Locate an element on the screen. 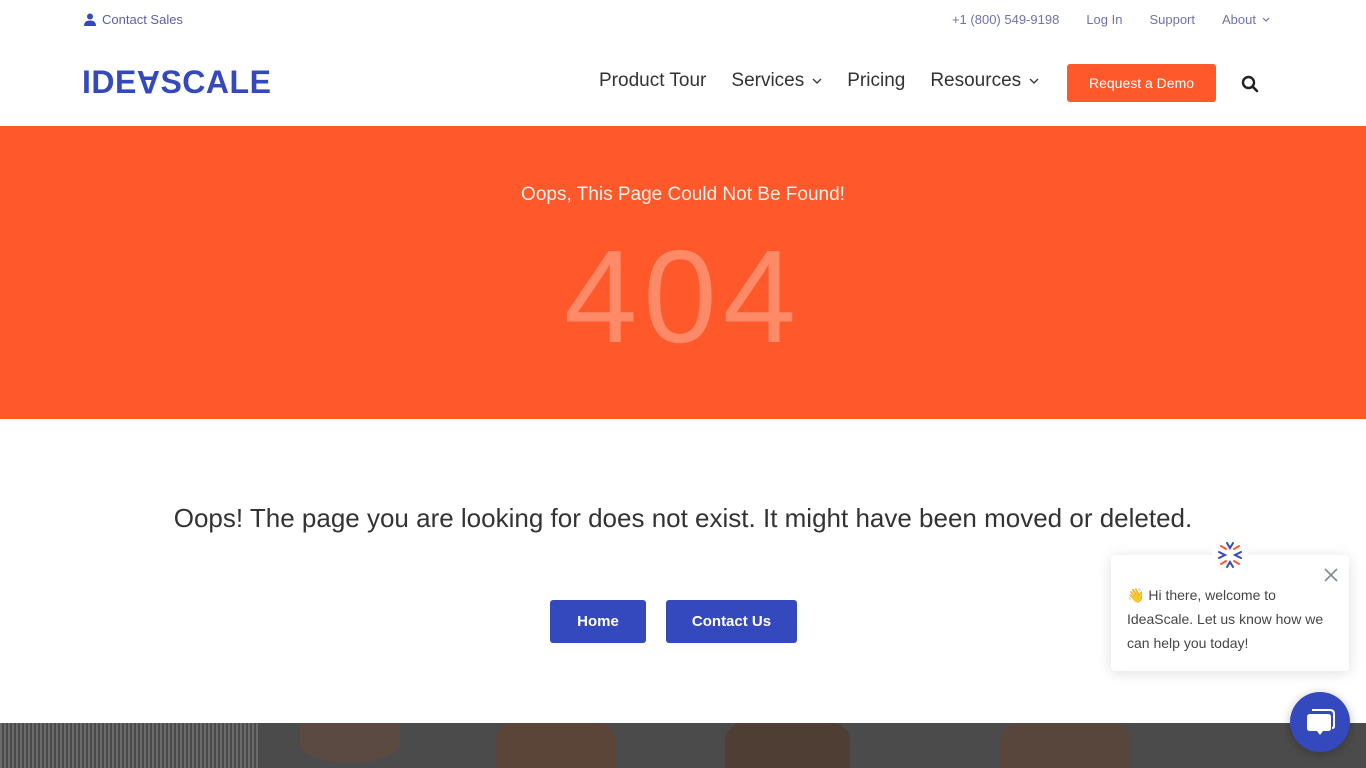 This screenshot has height=768, width=1366. chat-bubble-icon is located at coordinates (1321, 722).